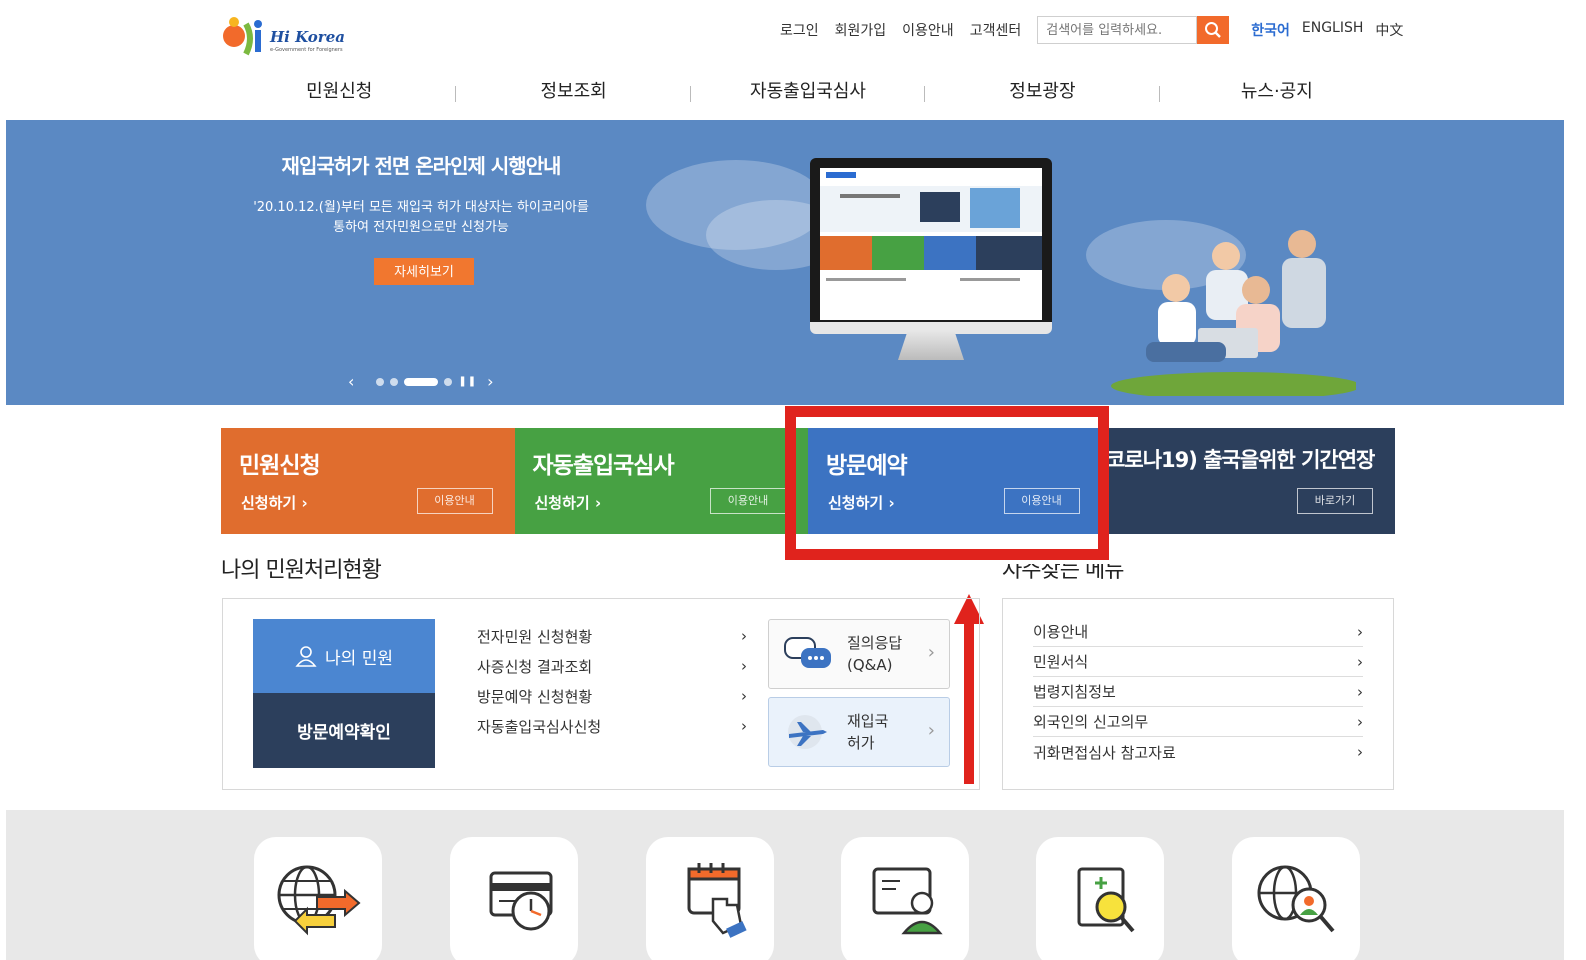 The height and width of the screenshot is (960, 1586). Describe the element at coordinates (1117, 30) in the screenshot. I see `search-input` at that location.